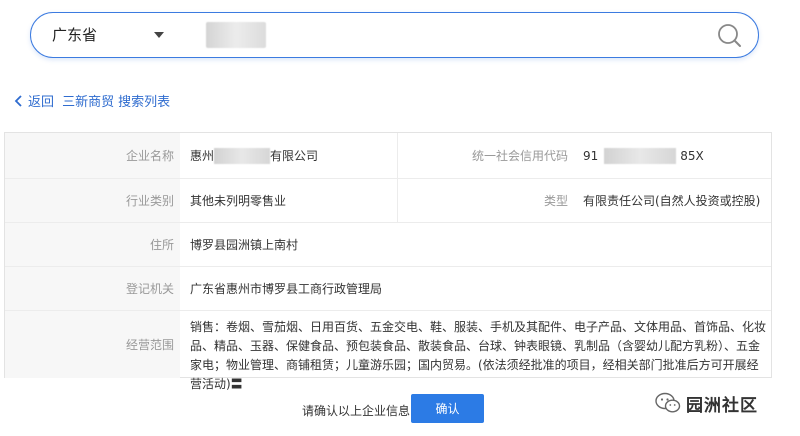  Describe the element at coordinates (202, 156) in the screenshot. I see `company-name-prefix: 惠州` at that location.